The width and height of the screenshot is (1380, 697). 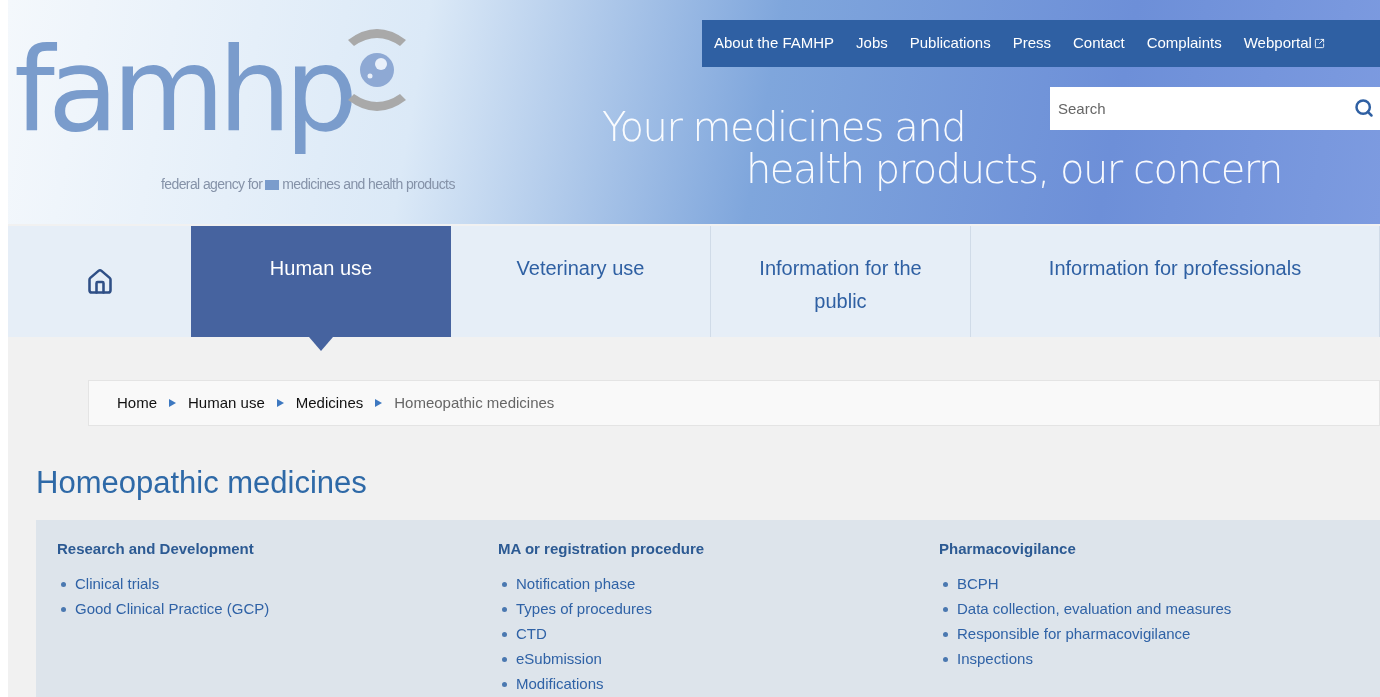 I want to click on section-link: Good Clinical Practice (GCP), so click(x=172, y=609).